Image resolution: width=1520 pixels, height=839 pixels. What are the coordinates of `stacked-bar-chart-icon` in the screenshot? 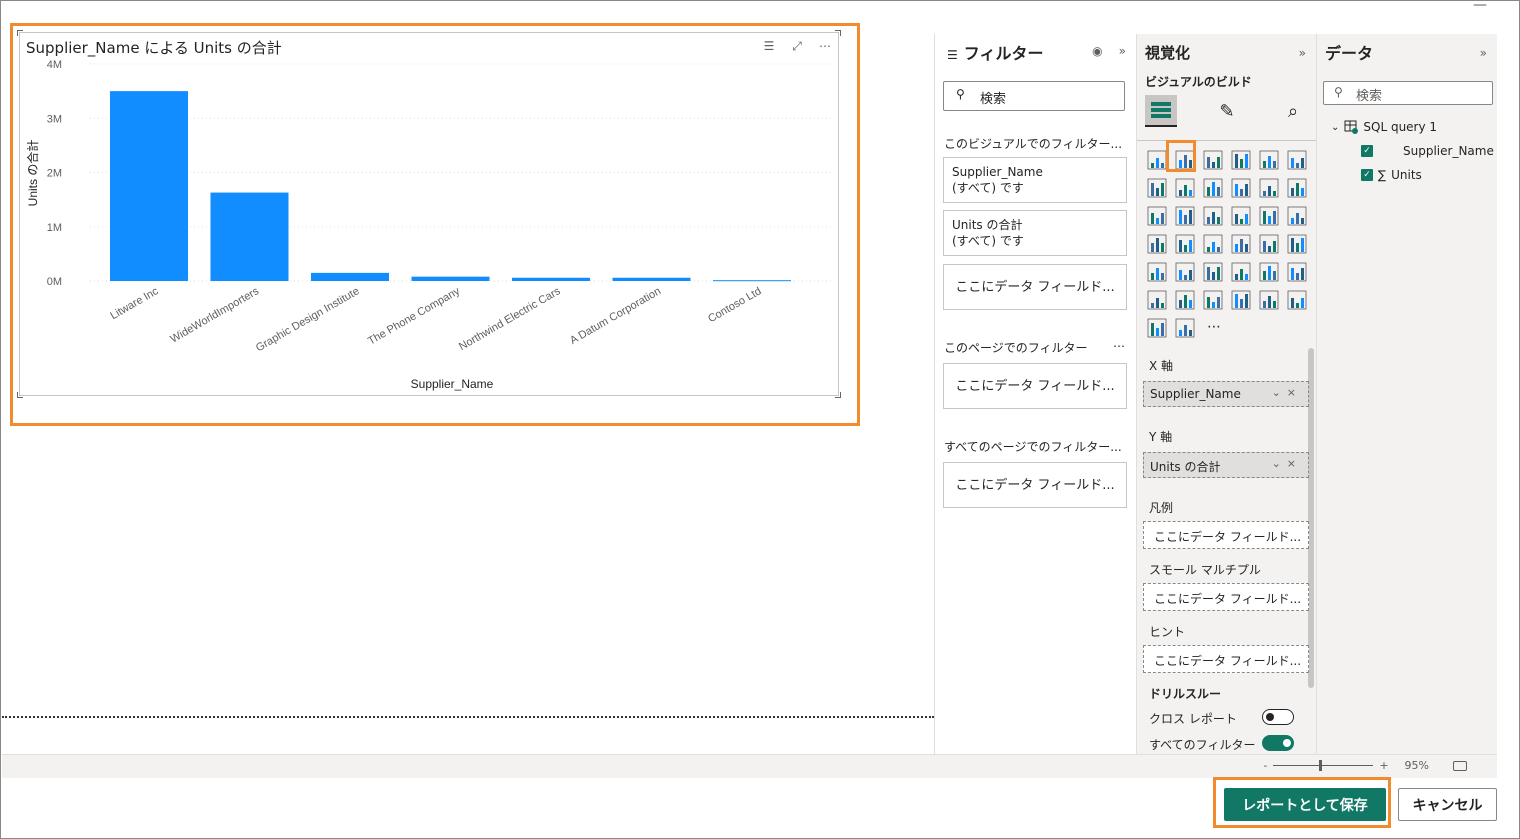 It's located at (1157, 160).